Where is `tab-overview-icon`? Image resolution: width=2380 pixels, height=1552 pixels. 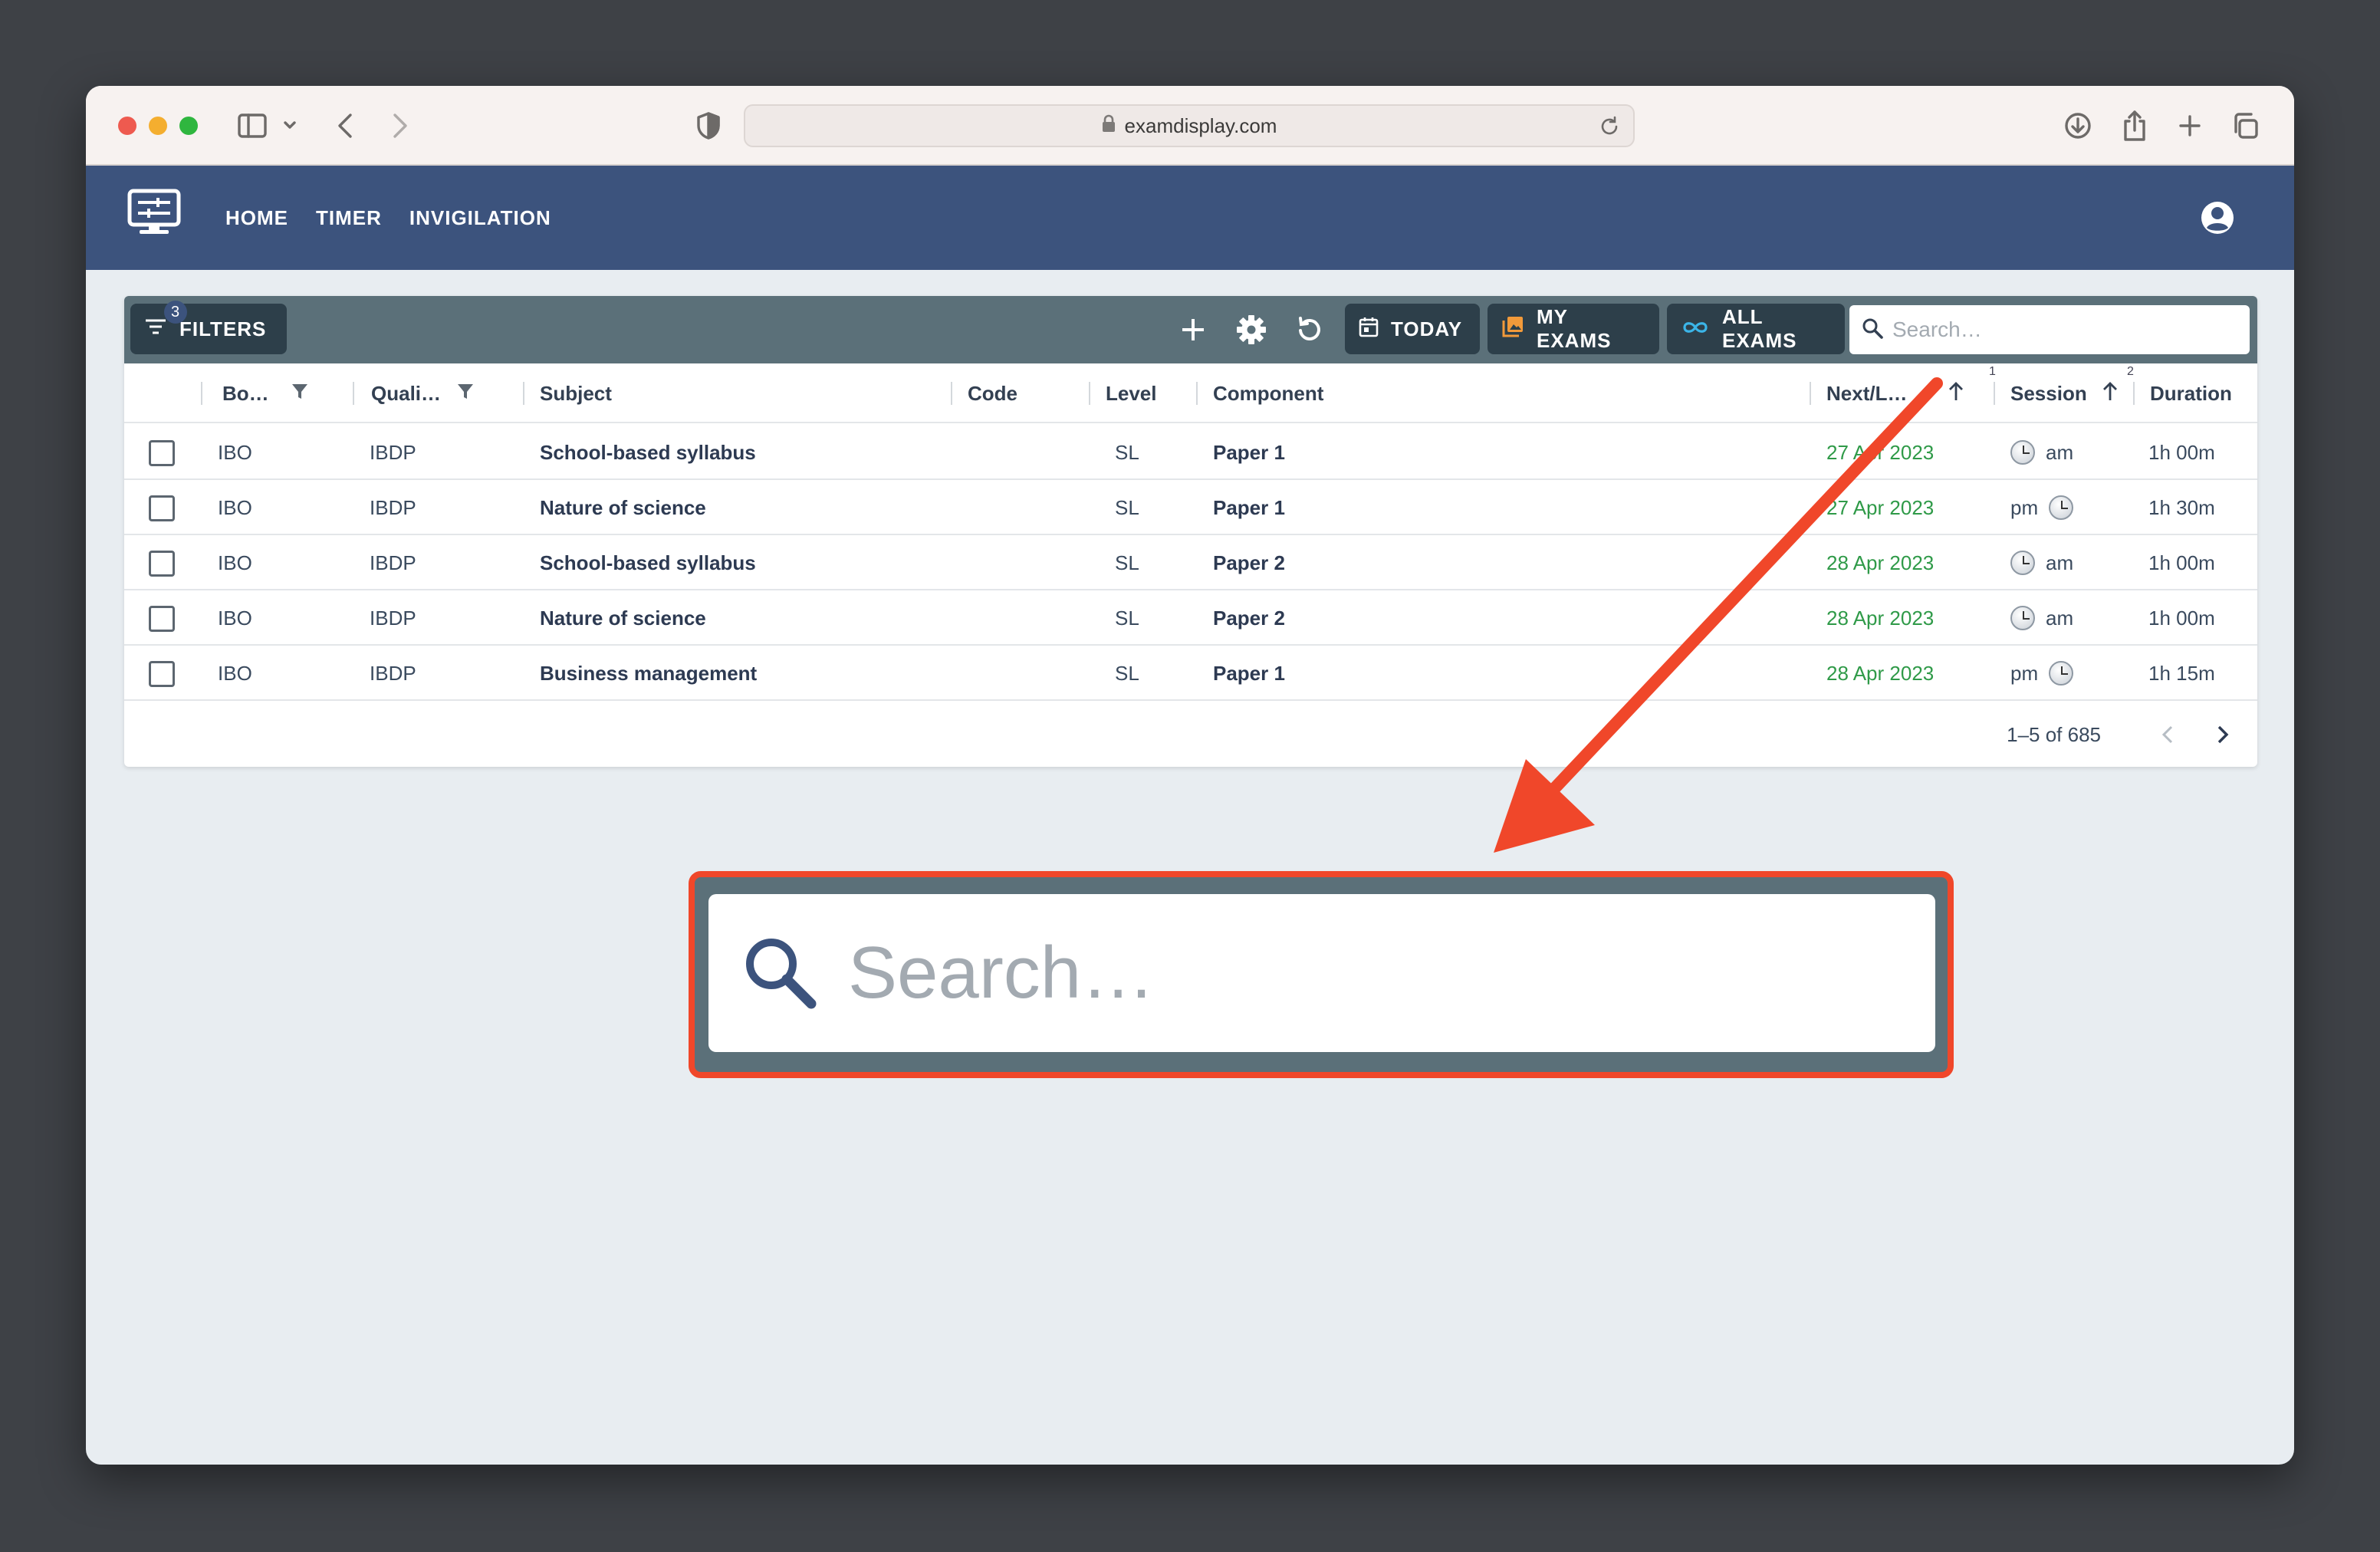 tab-overview-icon is located at coordinates (2245, 125).